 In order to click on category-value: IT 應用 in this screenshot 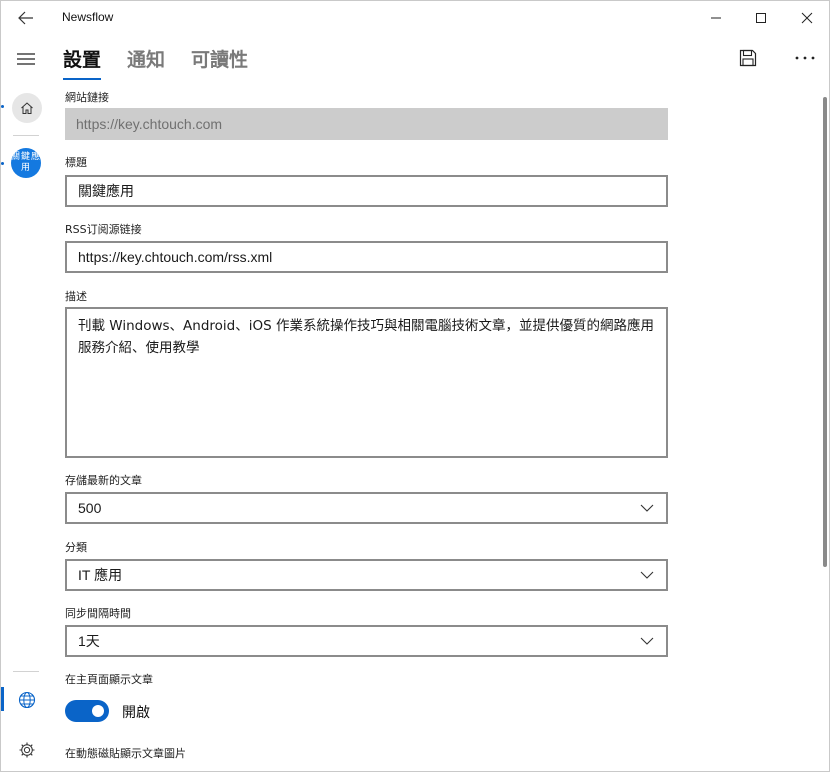, I will do `click(100, 575)`.